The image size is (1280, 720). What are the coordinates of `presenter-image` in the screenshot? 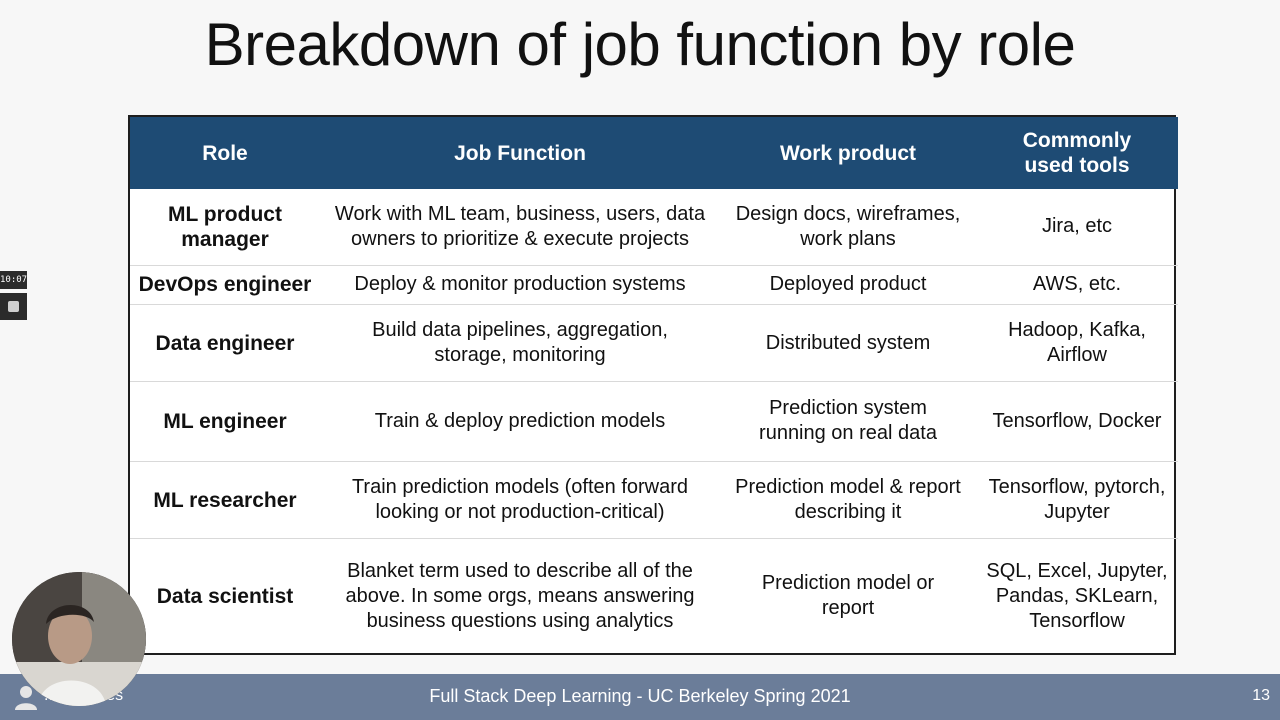 It's located at (79, 639).